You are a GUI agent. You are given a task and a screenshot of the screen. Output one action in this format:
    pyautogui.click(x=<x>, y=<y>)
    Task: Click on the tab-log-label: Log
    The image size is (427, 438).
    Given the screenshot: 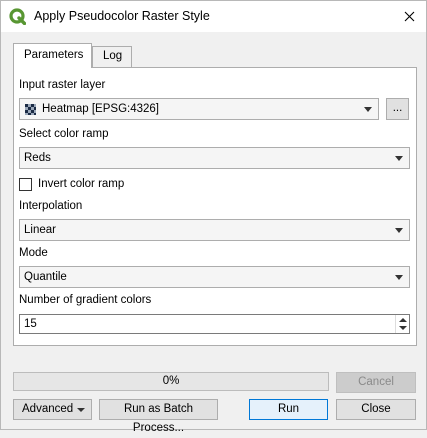 What is the action you would take?
    pyautogui.click(x=113, y=56)
    